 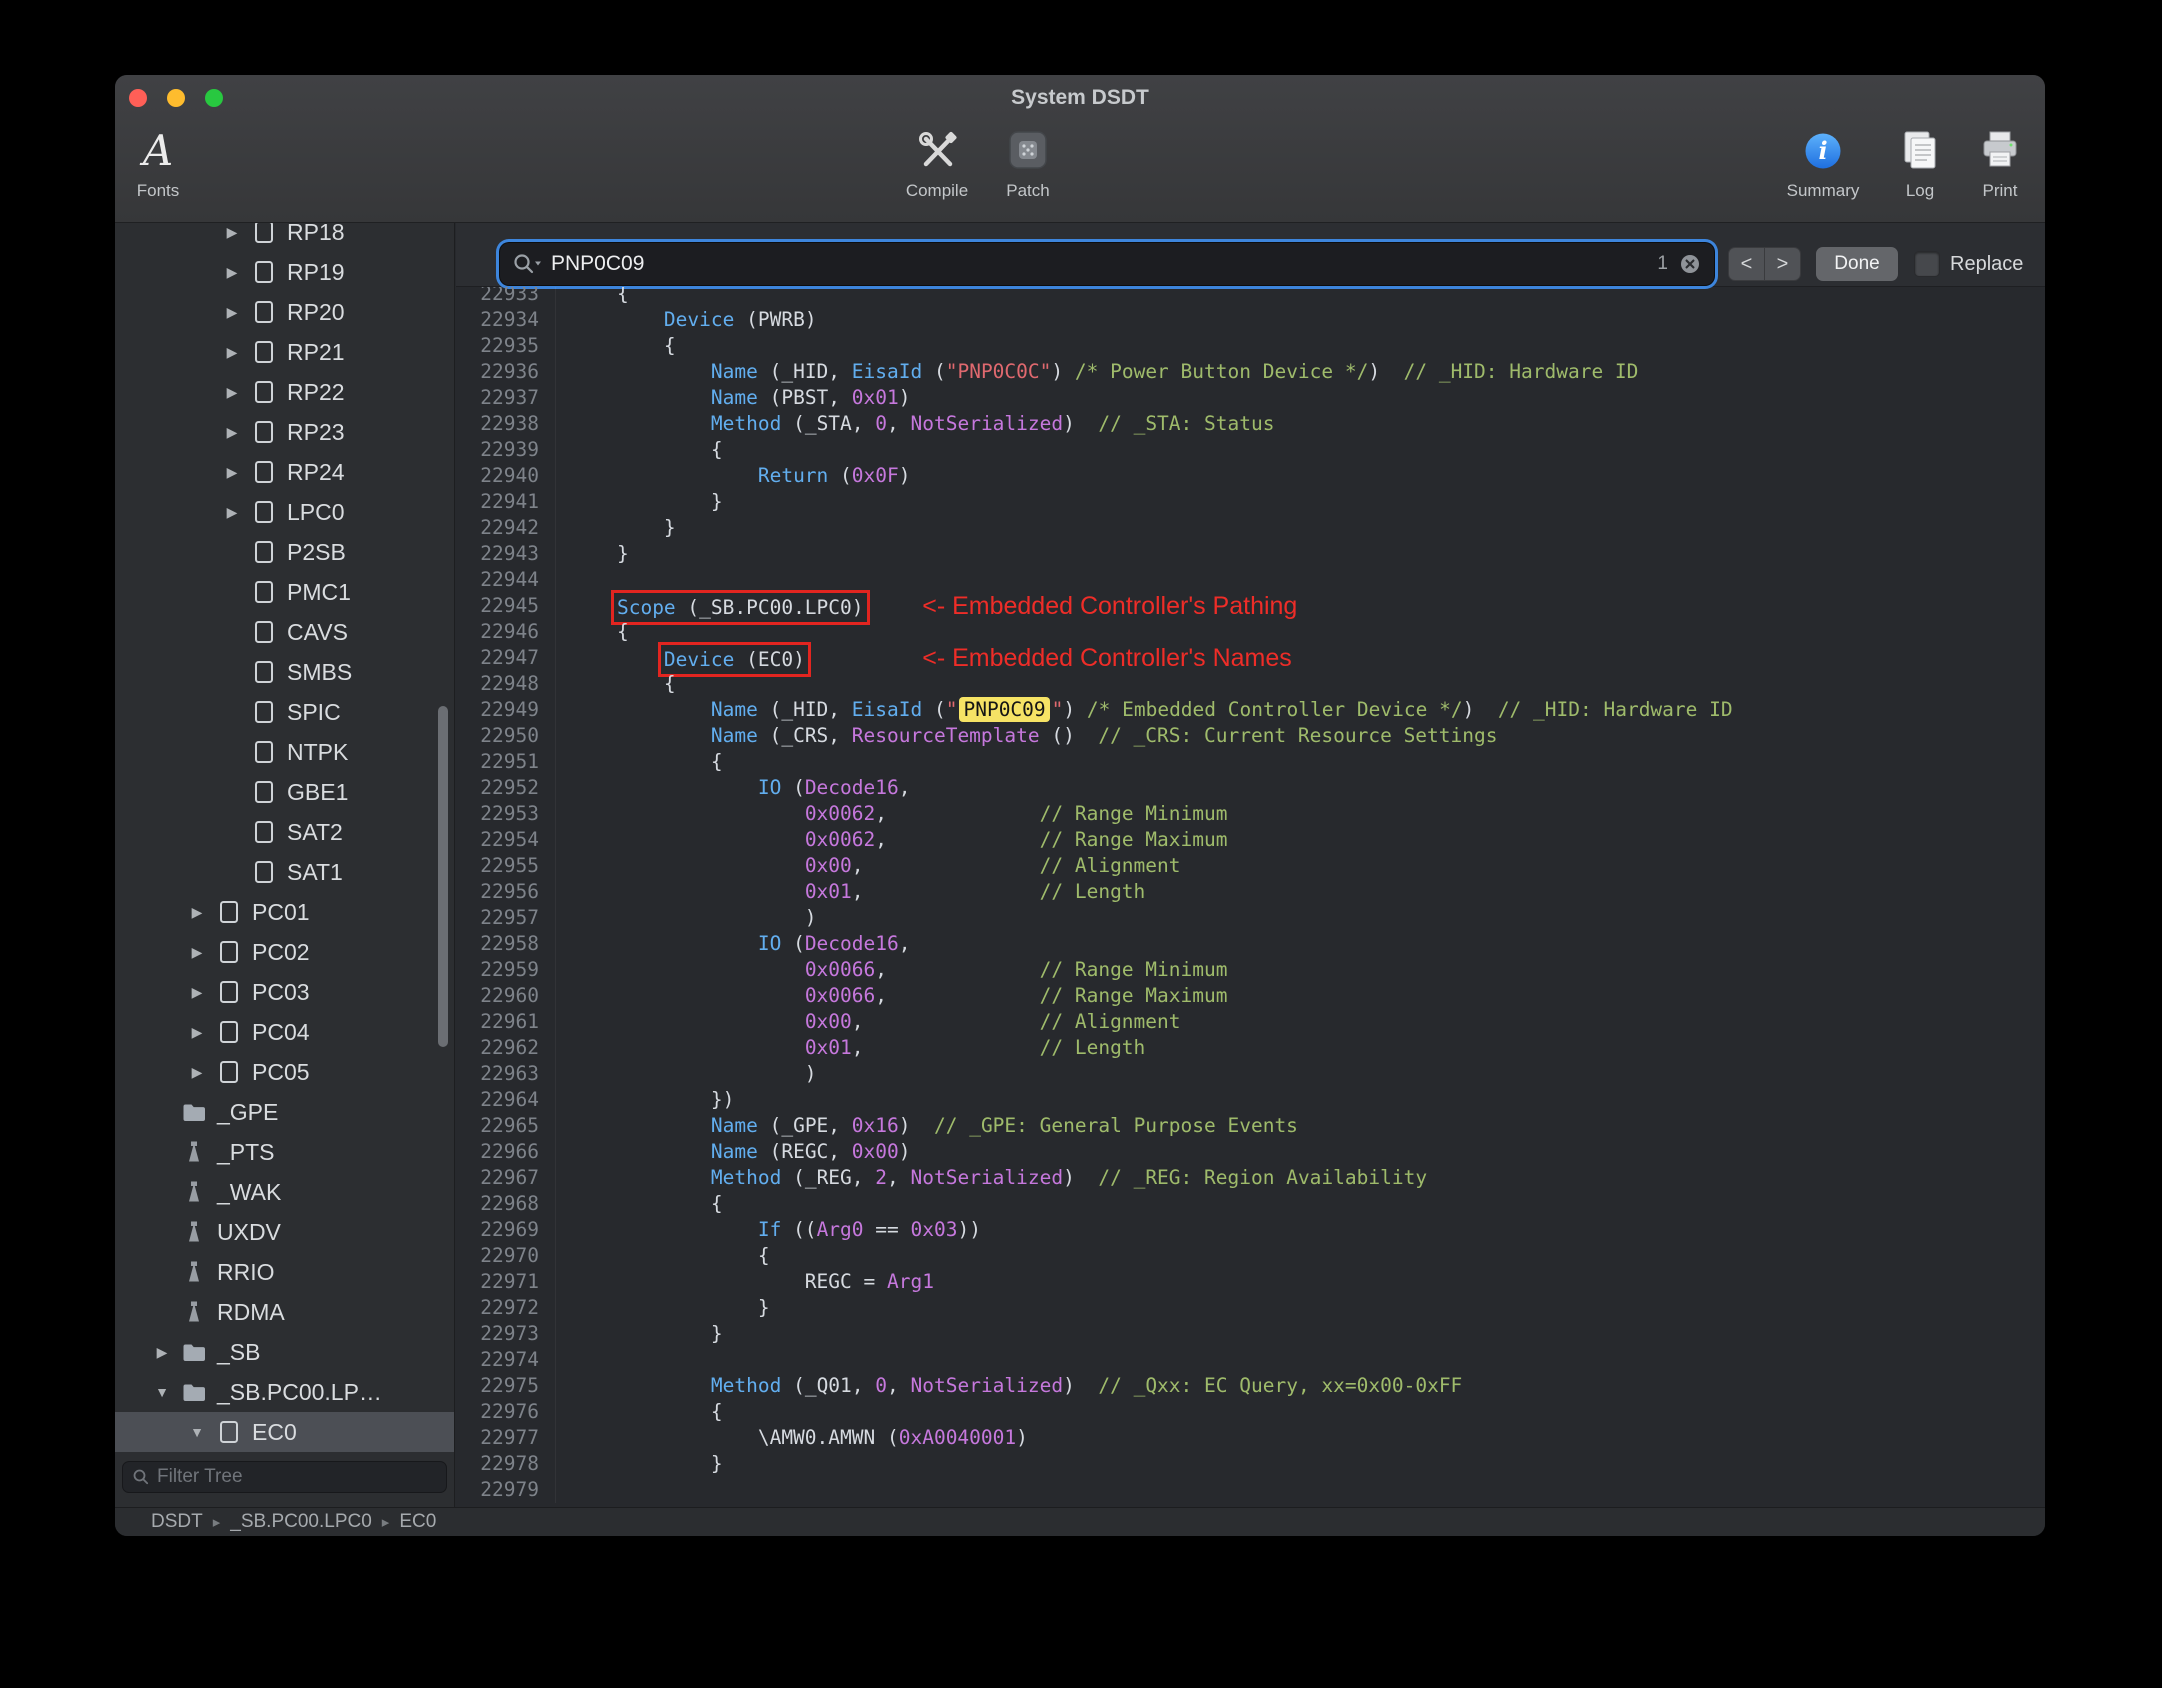 I want to click on sidebar-item-rp24: ▶ RP24, so click(x=284, y=472).